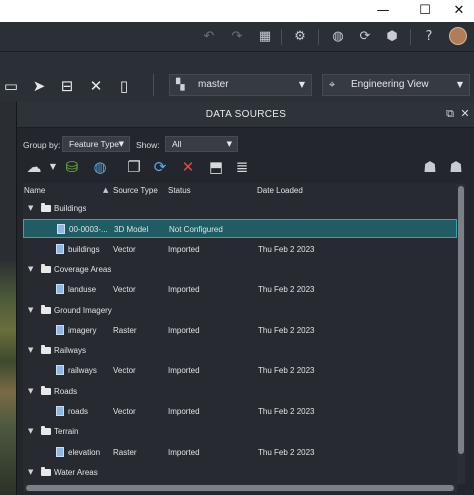  I want to click on table-row: landuse Vector Imported Thu Feb 2 2023, so click(240, 289).